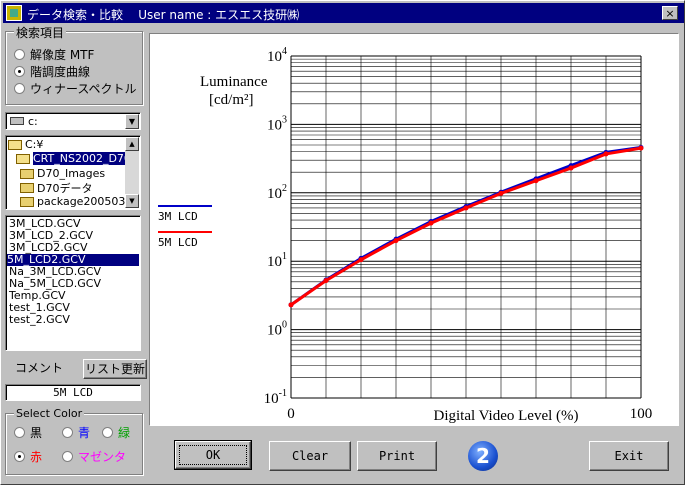 The width and height of the screenshot is (685, 485). What do you see at coordinates (277, 260) in the screenshot?
I see `y-tick-label: 101` at bounding box center [277, 260].